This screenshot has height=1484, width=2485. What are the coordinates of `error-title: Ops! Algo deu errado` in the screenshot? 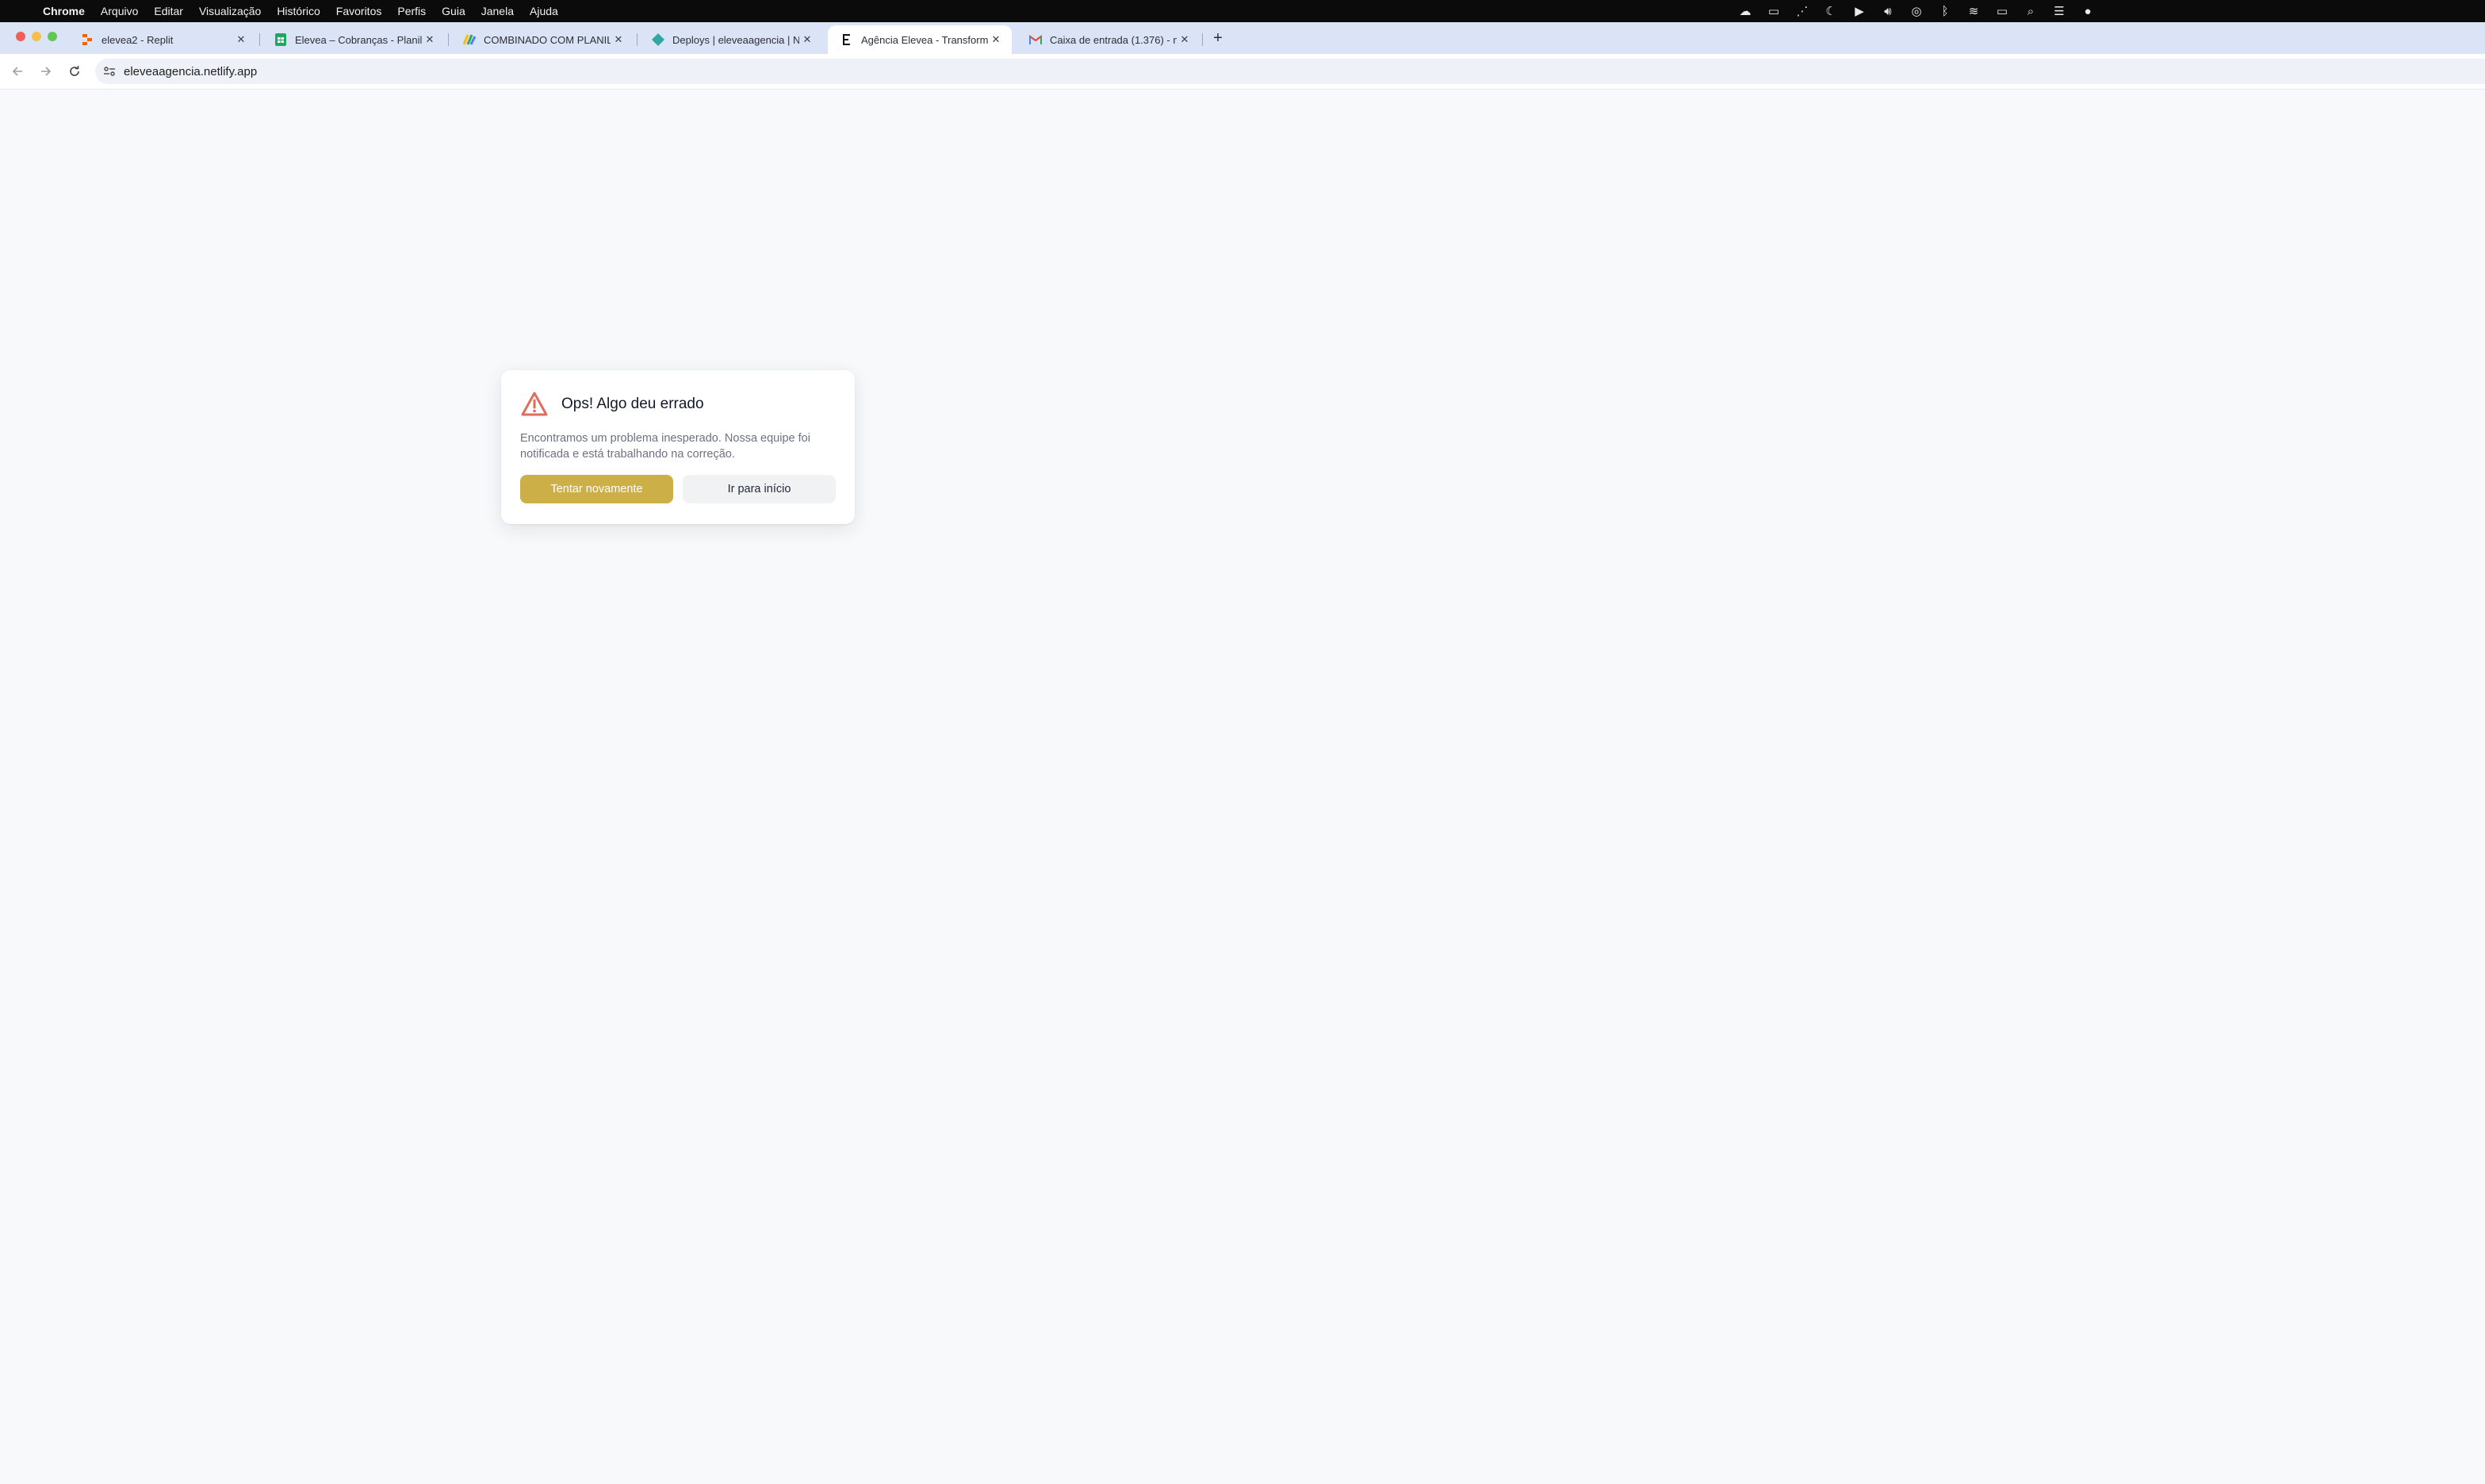 It's located at (632, 404).